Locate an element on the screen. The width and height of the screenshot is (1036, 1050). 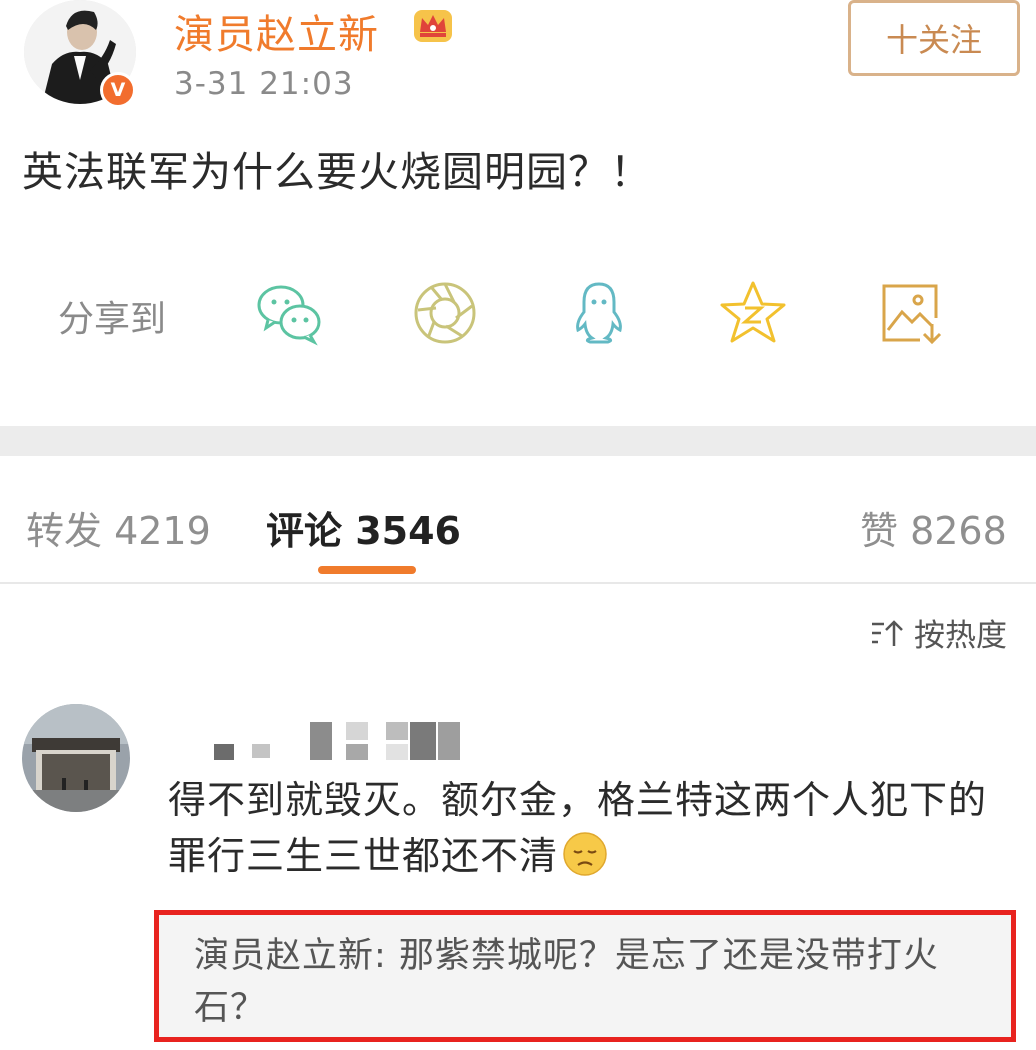
follow-button: 十关注 is located at coordinates (934, 38).